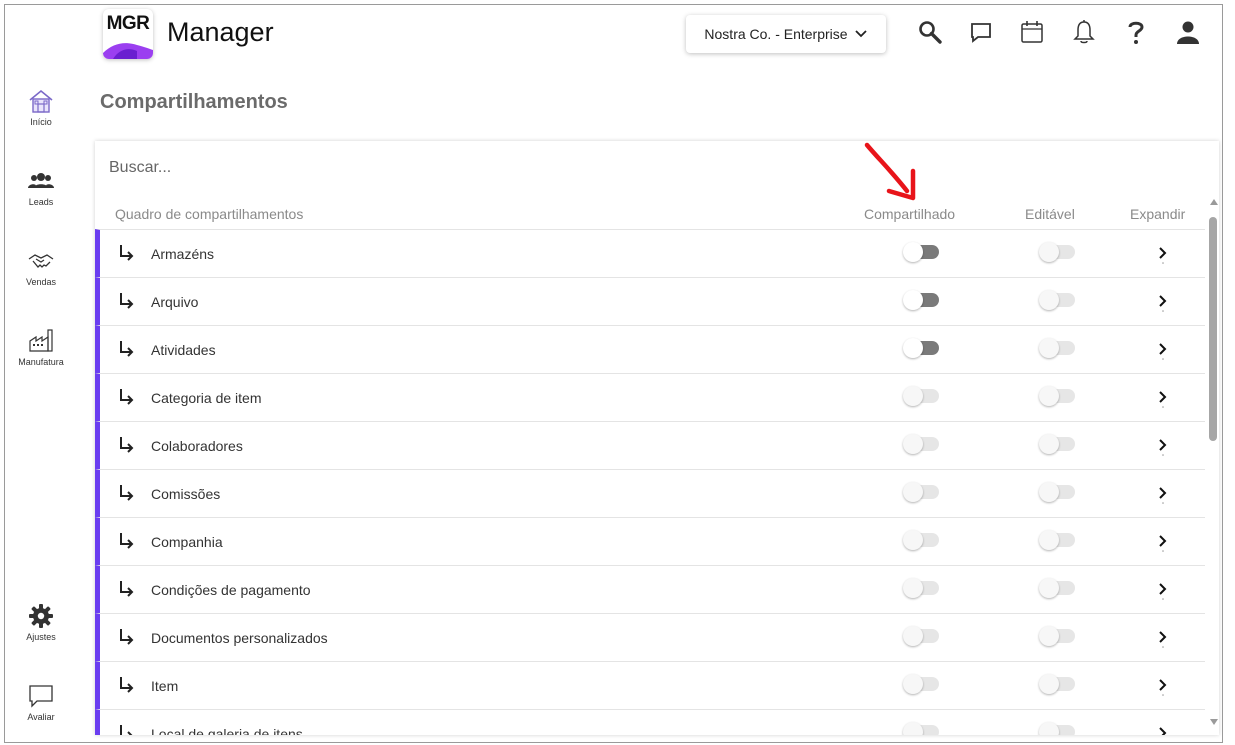 This screenshot has width=1235, height=745. I want to click on chat-icon, so click(981, 32).